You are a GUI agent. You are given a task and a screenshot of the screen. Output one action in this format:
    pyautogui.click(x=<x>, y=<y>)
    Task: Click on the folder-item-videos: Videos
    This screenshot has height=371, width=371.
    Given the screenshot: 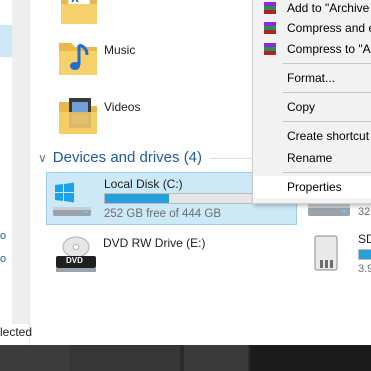 What is the action you would take?
    pyautogui.click(x=127, y=116)
    